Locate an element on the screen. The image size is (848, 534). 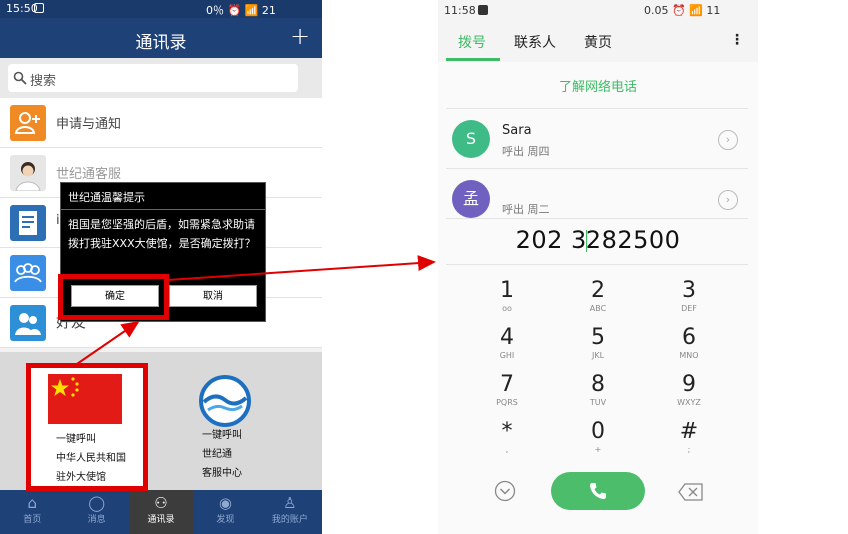
key-9: 9 WXYZ is located at coordinates (689, 395).